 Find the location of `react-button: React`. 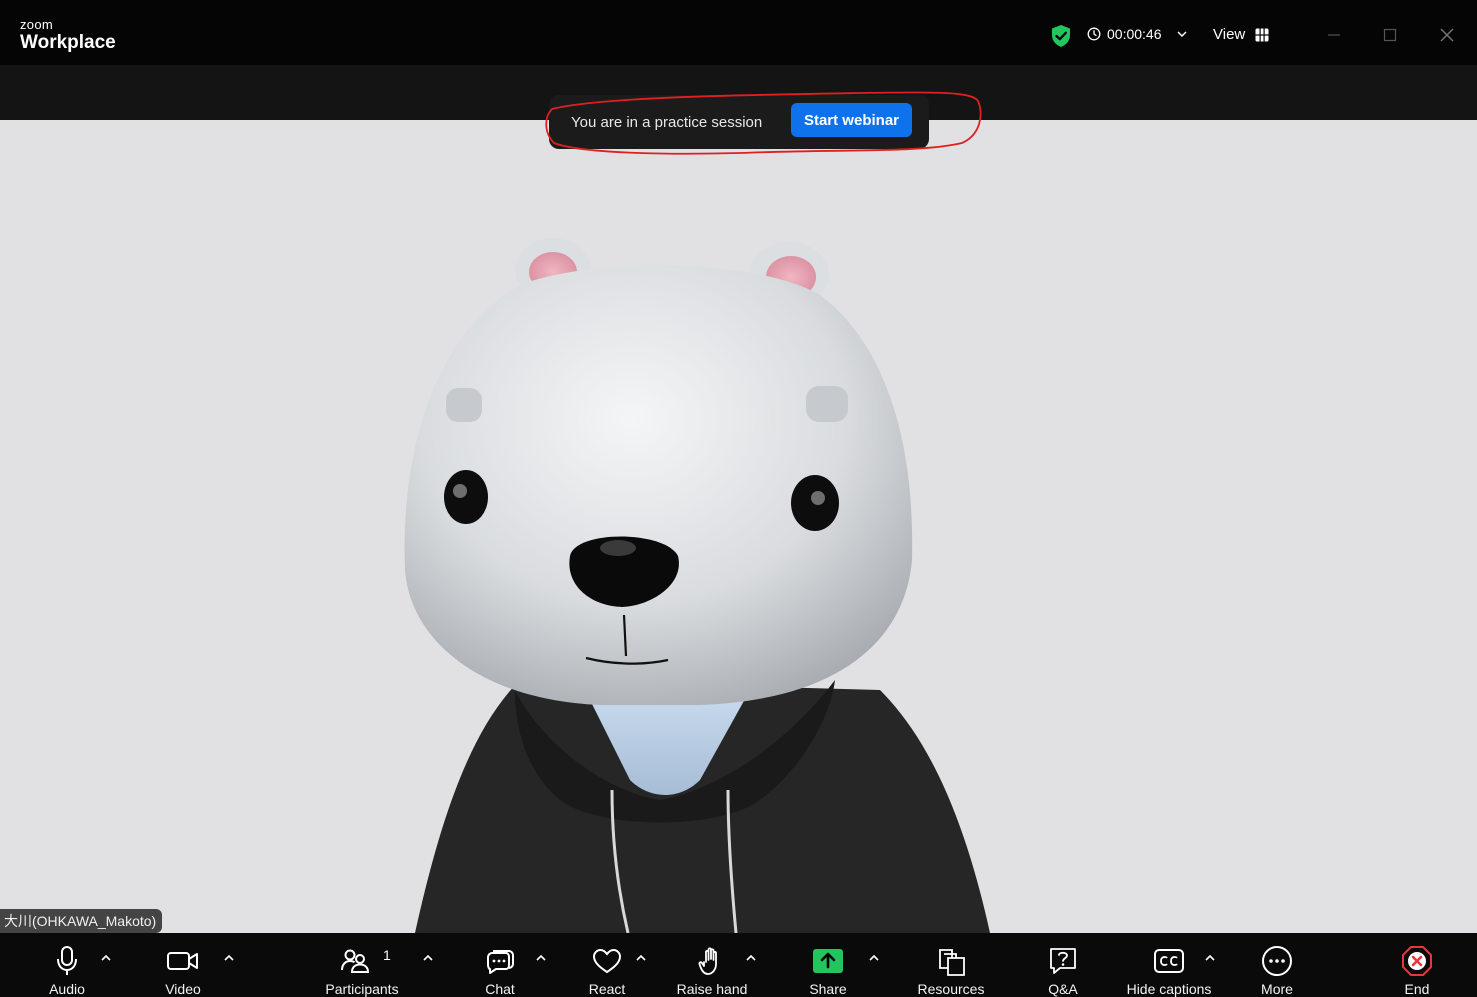

react-button: React is located at coordinates (607, 965).